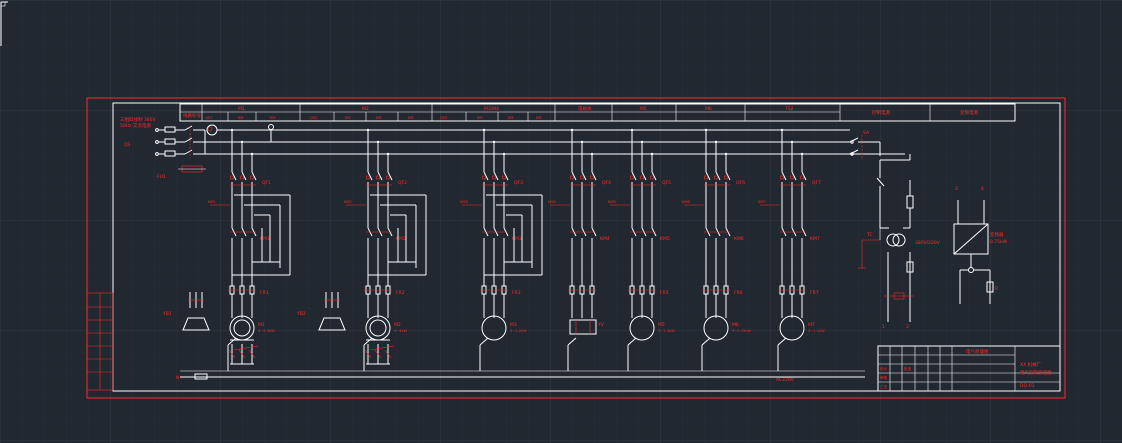 The width and height of the screenshot is (1122, 443). What do you see at coordinates (585, 108) in the screenshot?
I see `header-cell-valve: 电磁阀` at bounding box center [585, 108].